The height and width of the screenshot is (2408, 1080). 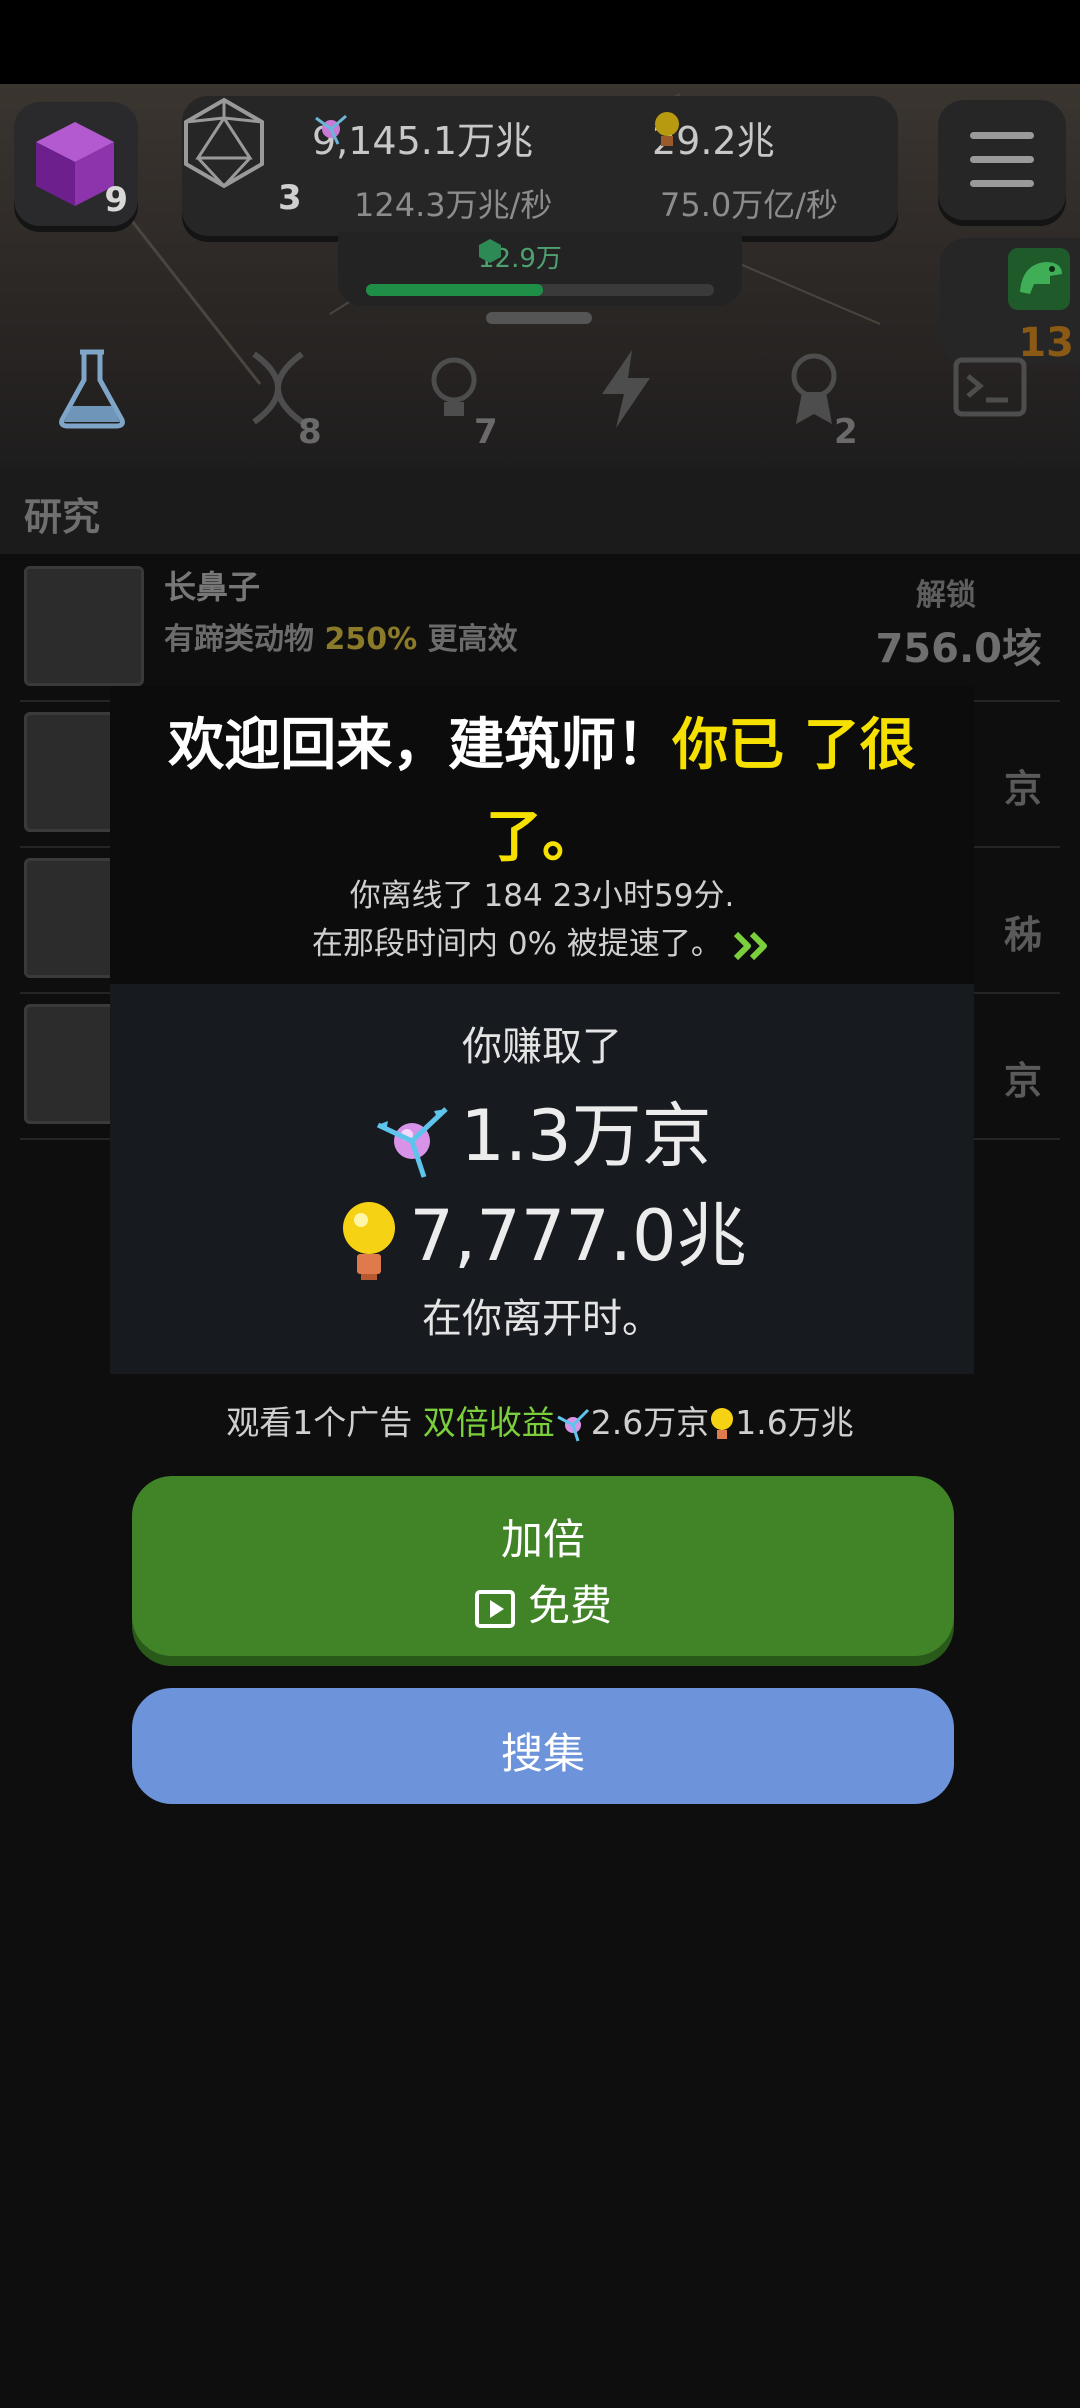 I want to click on progress-fill, so click(x=455, y=290).